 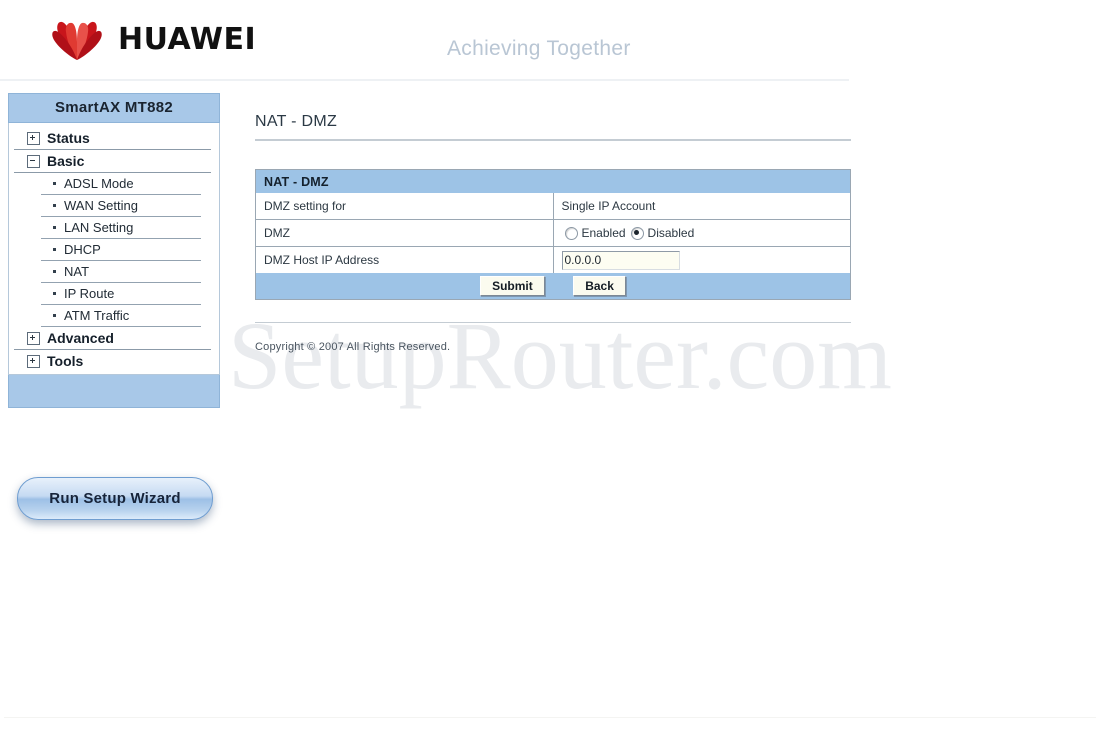 I want to click on panel-footer-row: Submit Back, so click(x=553, y=286).